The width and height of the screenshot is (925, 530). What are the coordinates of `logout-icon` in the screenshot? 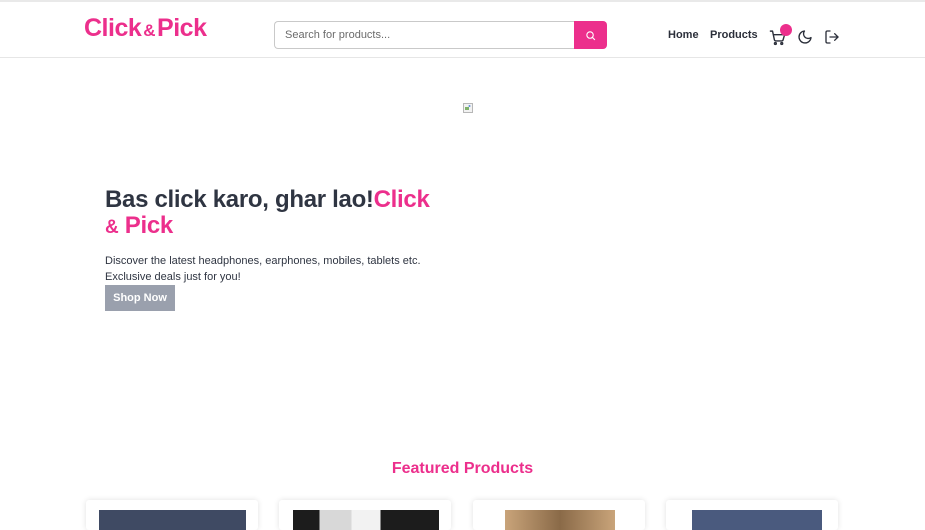 It's located at (832, 37).